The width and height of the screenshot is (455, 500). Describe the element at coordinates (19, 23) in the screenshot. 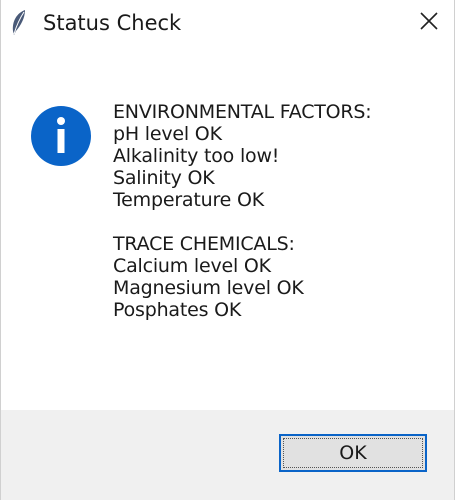

I see `feather-icon` at that location.